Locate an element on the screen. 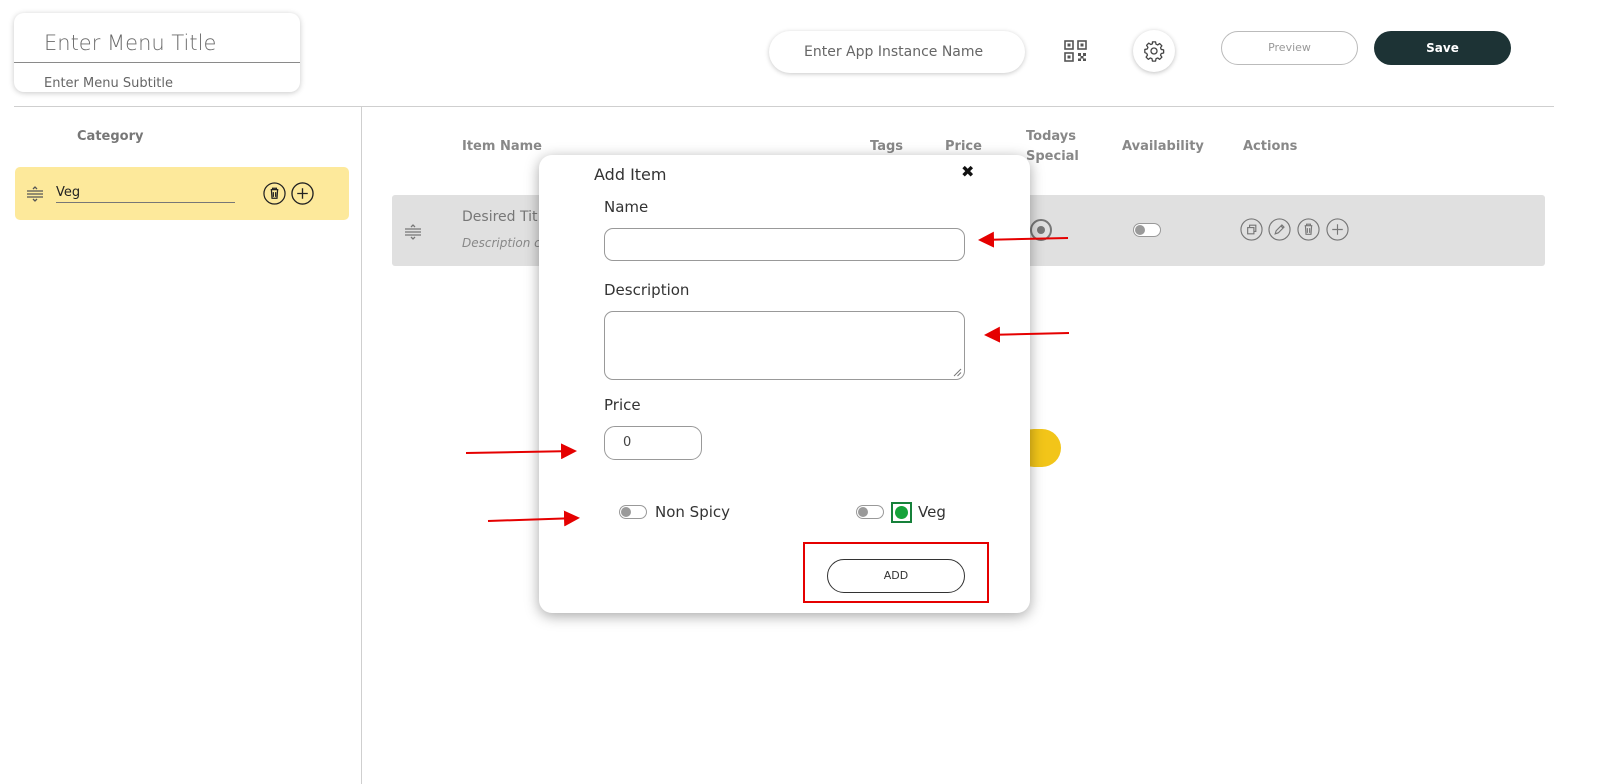 The image size is (1599, 784). item-description: Description c is located at coordinates (501, 243).